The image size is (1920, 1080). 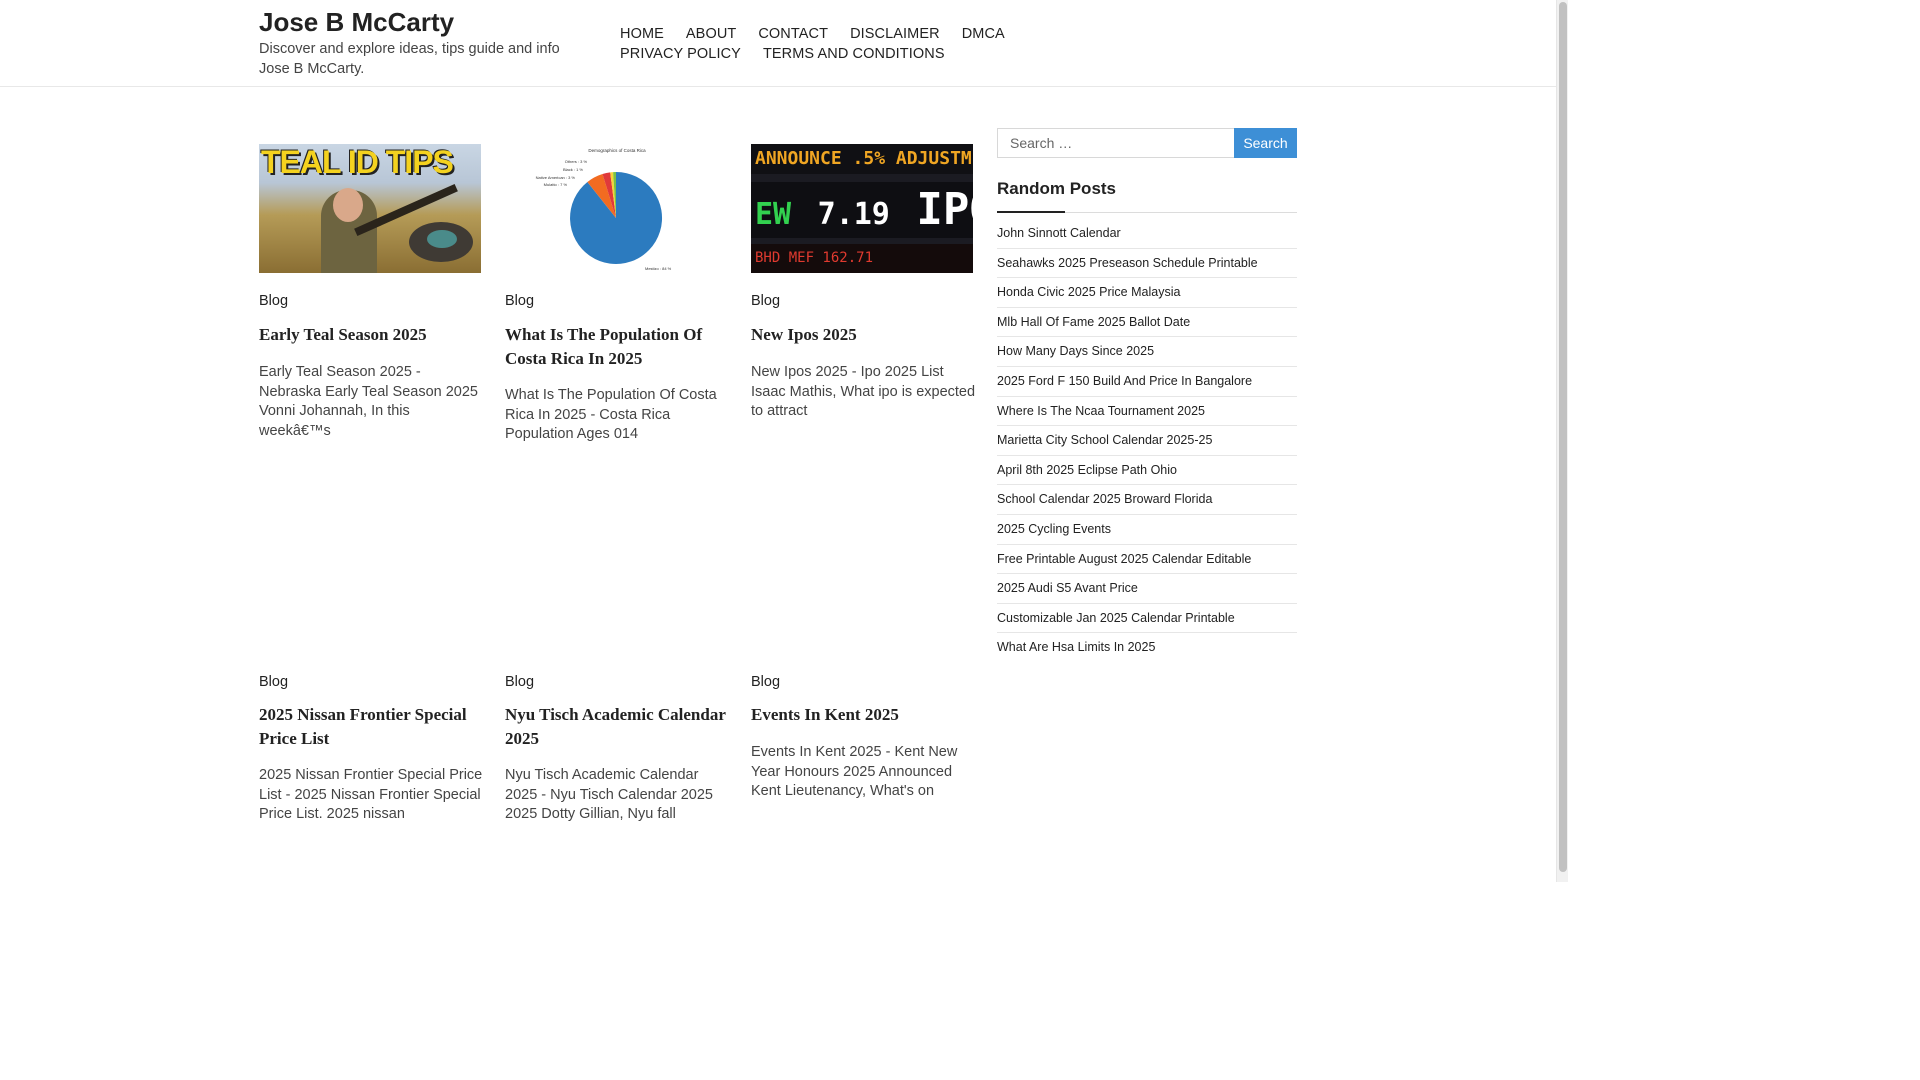 I want to click on random-post-item: 2025 Audi S5 Avant Price, so click(x=1147, y=589).